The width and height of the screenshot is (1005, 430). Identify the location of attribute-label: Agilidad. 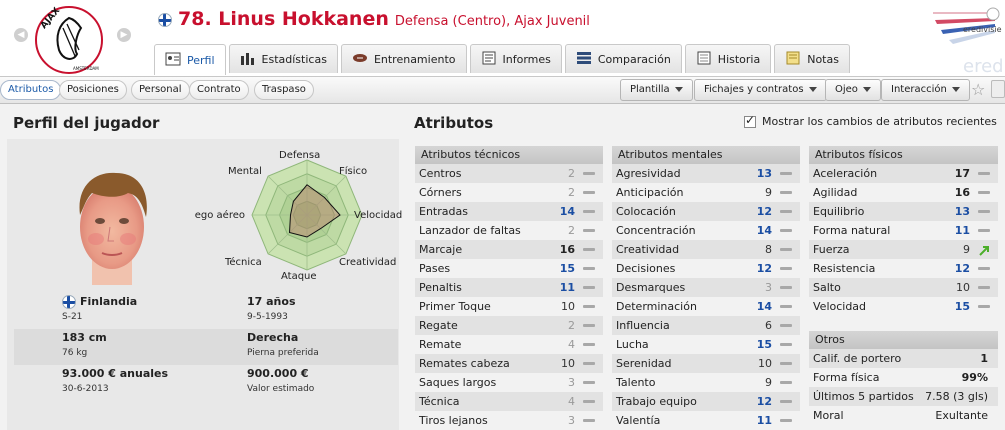
(835, 192).